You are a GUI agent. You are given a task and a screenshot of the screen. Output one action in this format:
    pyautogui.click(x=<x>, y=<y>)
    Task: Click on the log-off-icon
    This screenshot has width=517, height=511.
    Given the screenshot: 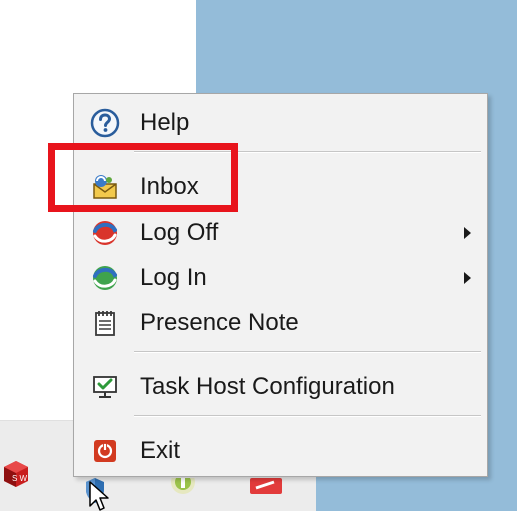 What is the action you would take?
    pyautogui.click(x=105, y=233)
    